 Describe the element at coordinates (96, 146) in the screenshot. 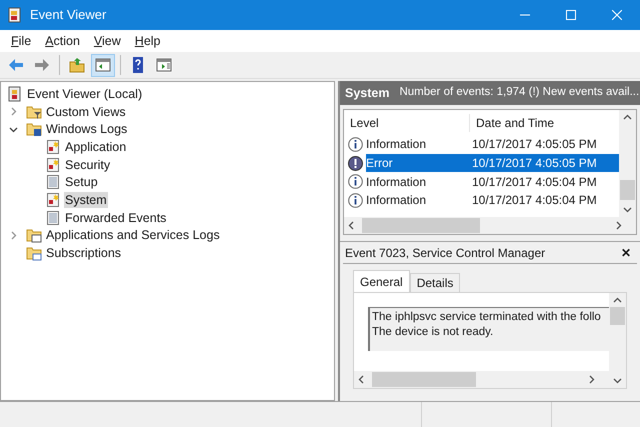

I see `tree-item: Application` at that location.